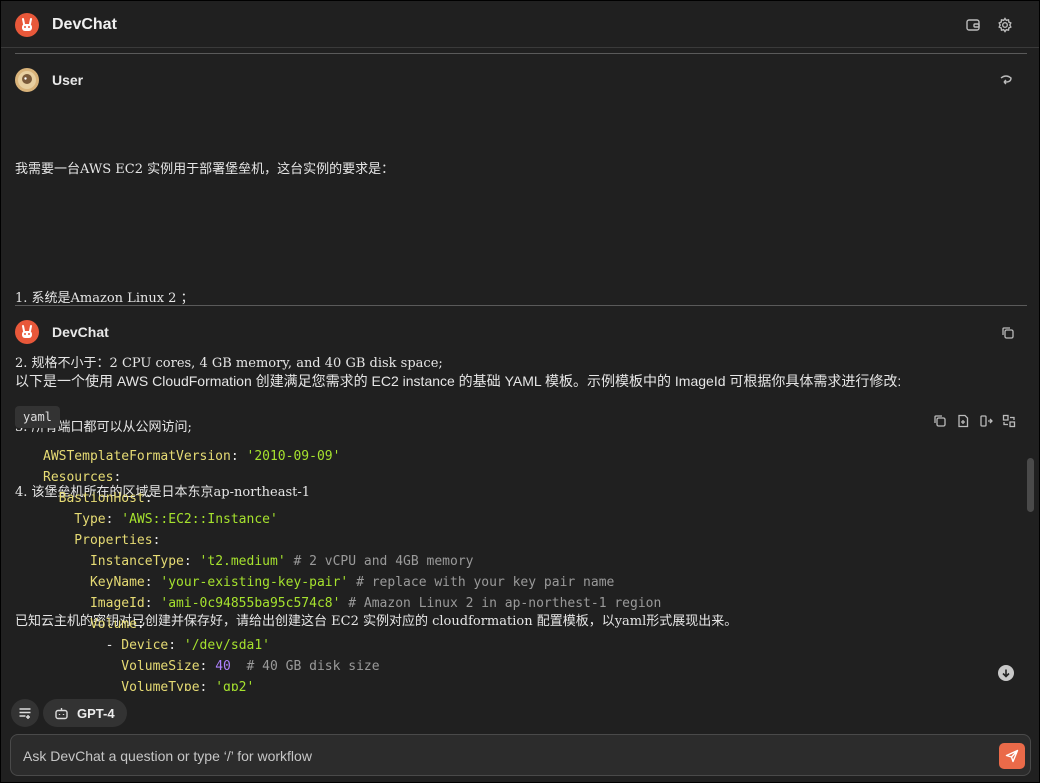  What do you see at coordinates (94, 498) in the screenshot?
I see `code-token: BastionHost` at bounding box center [94, 498].